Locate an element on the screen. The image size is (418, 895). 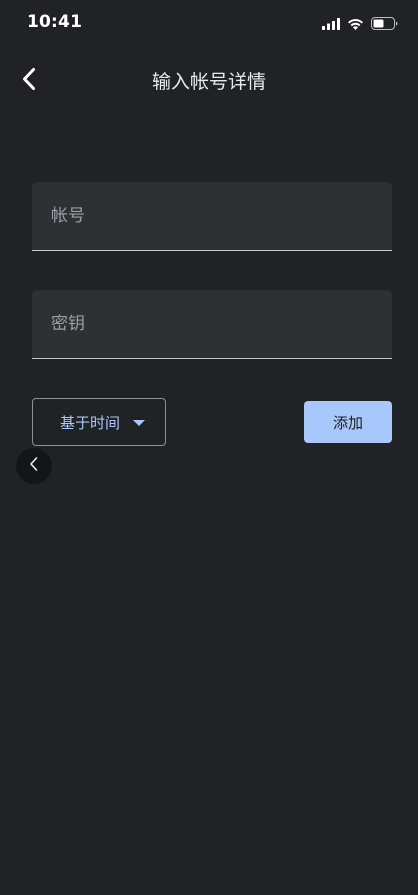
key-type-dropdown: 基于时间 is located at coordinates (99, 422).